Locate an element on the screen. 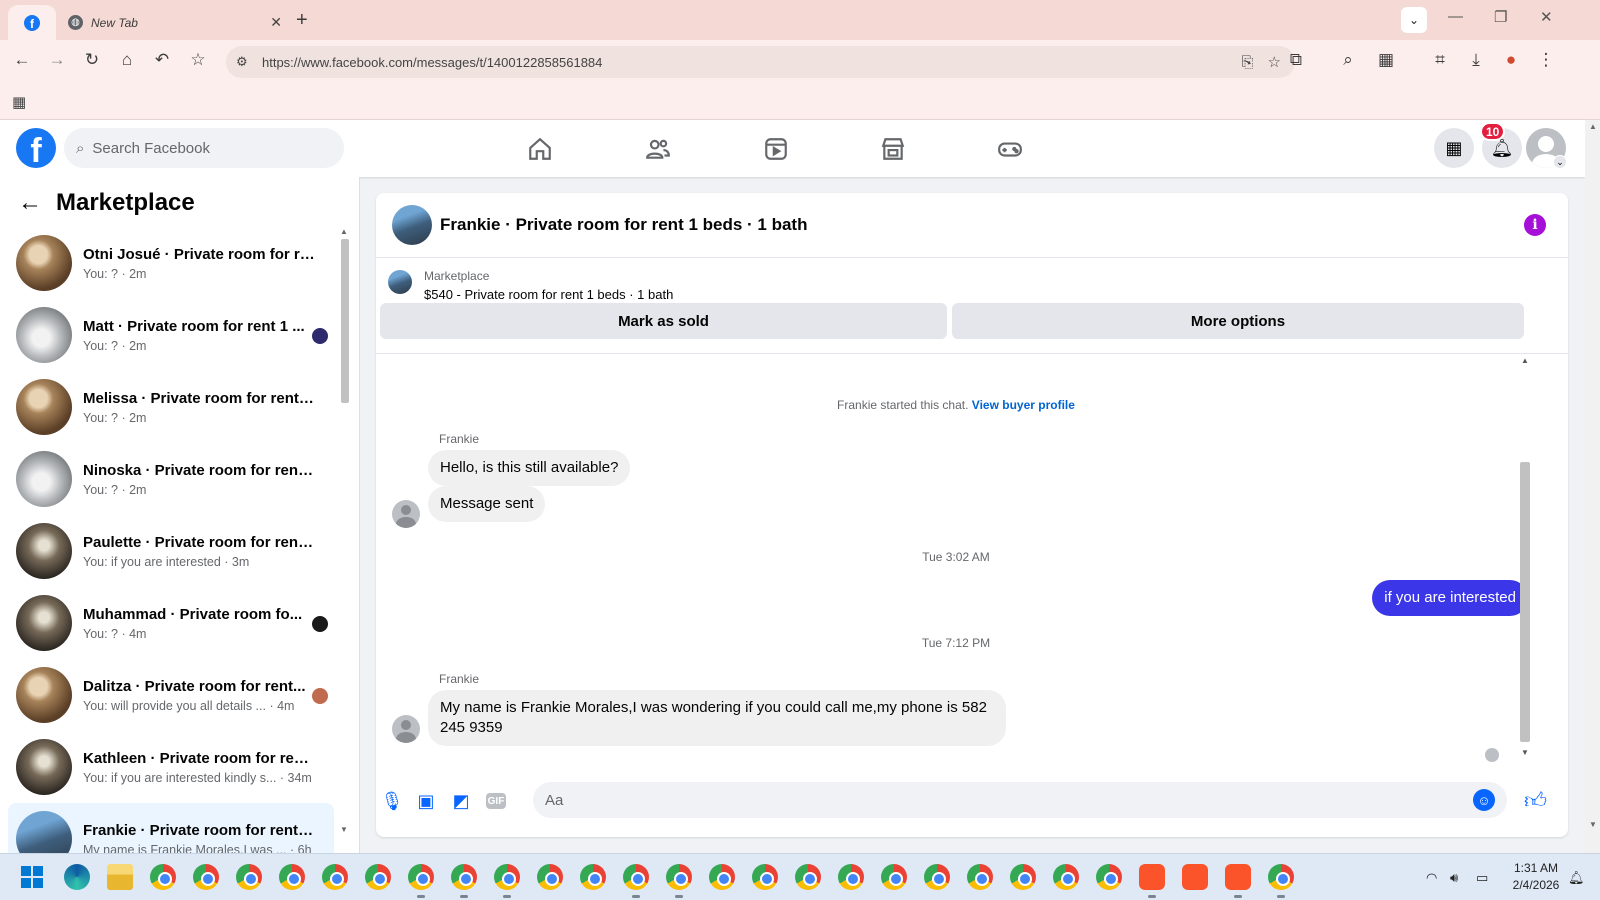  minimize-icon: — is located at coordinates (1455, 16).